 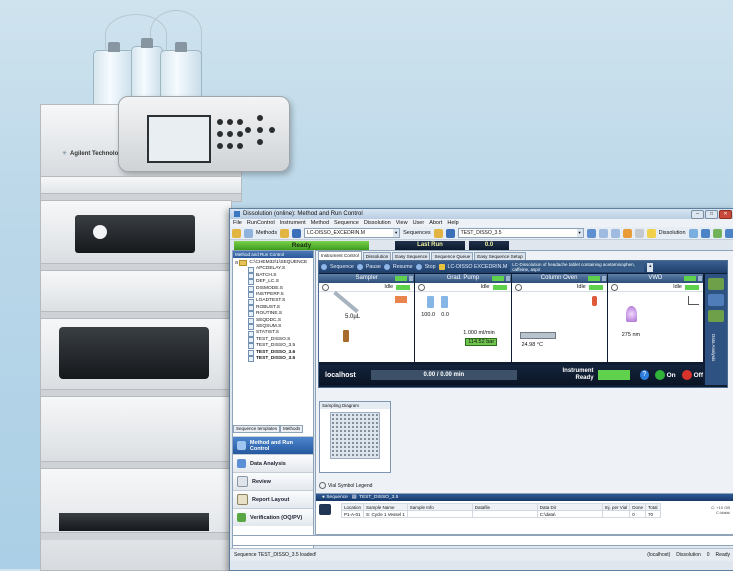 I want to click on resume-button: Resume, so click(x=403, y=267).